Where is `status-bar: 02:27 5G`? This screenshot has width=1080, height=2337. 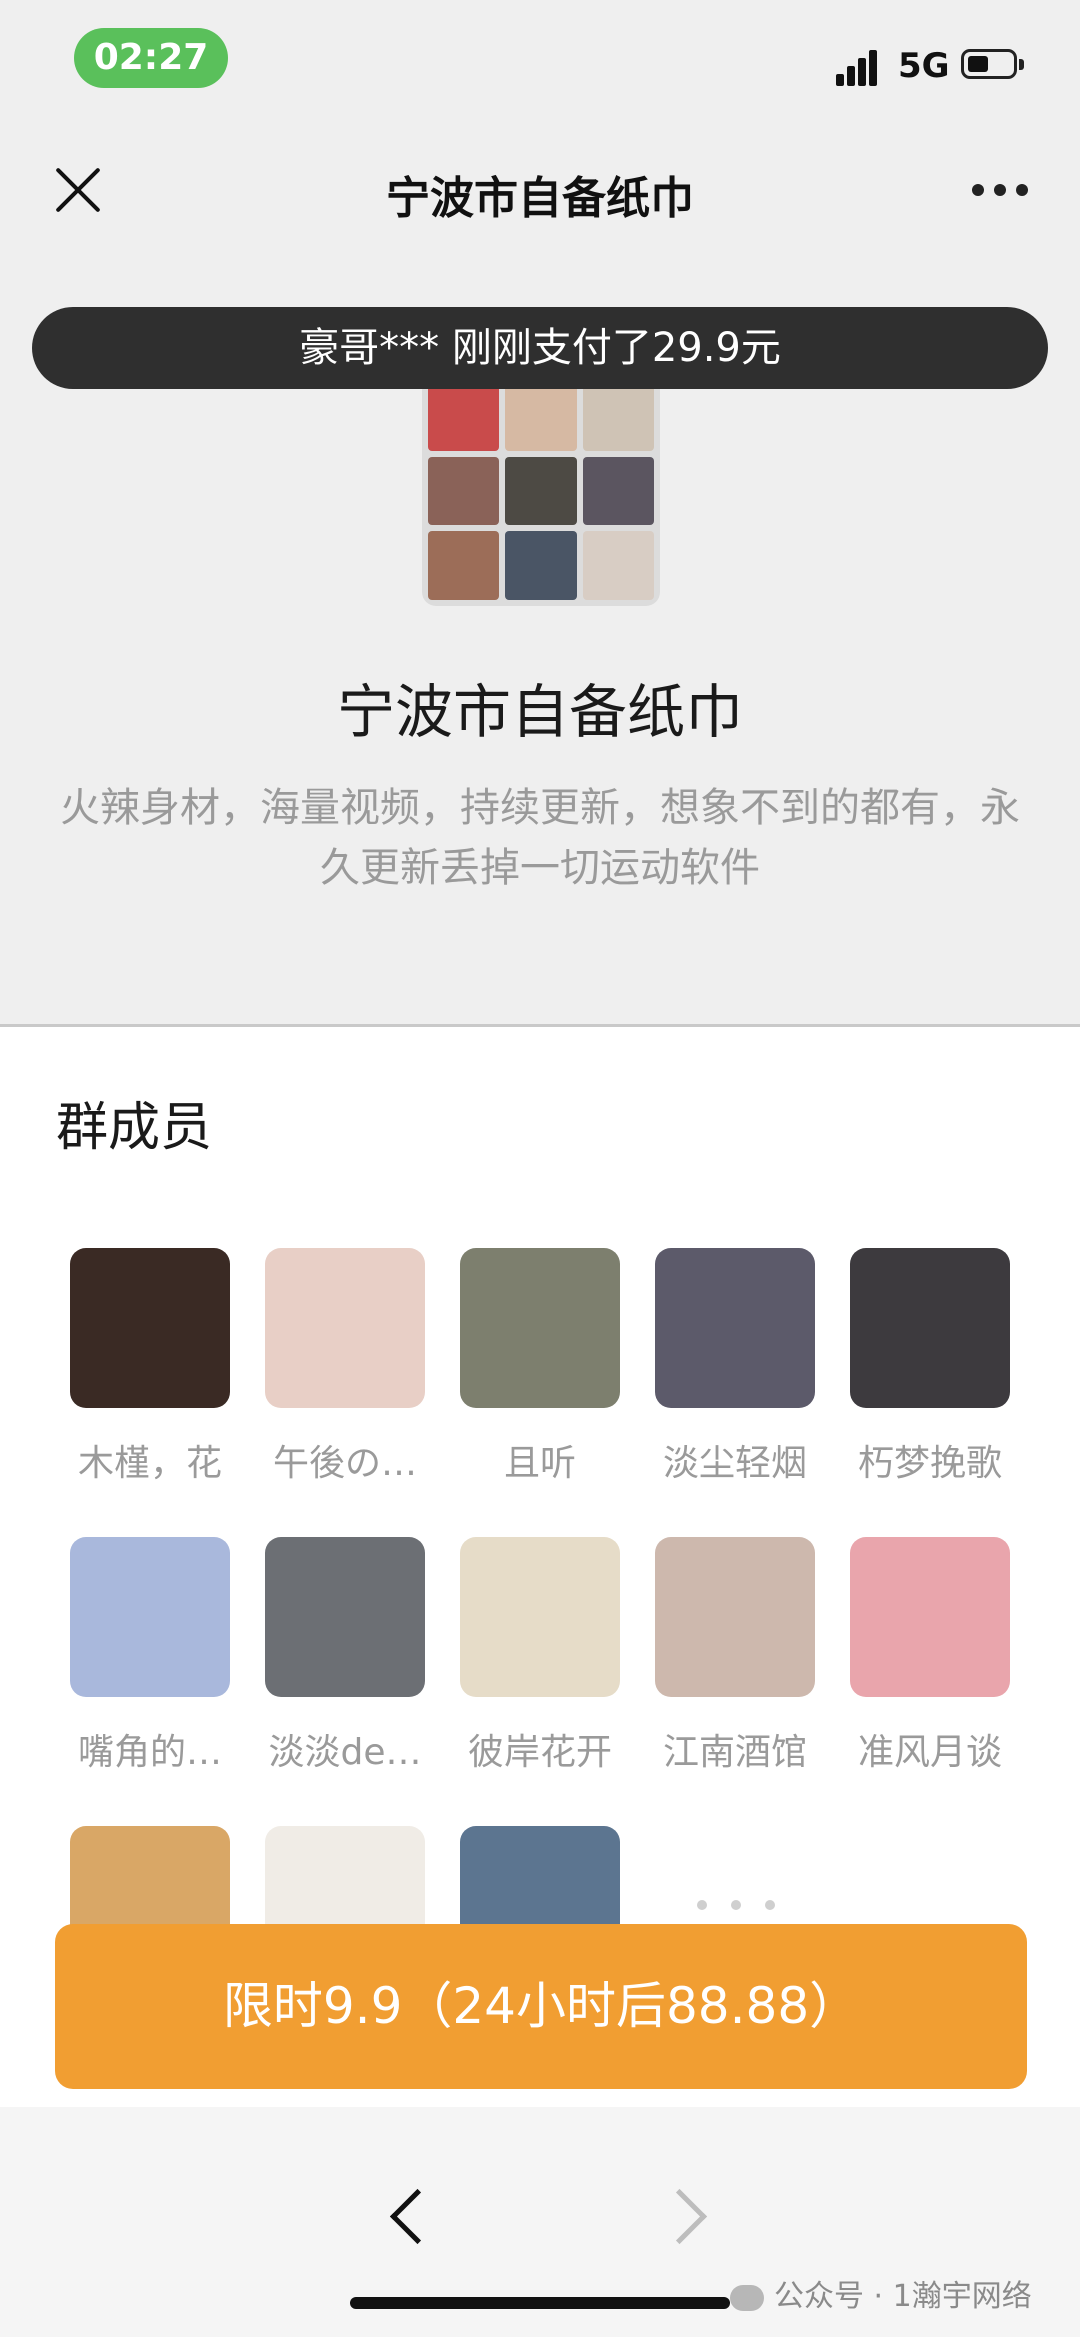 status-bar: 02:27 5G is located at coordinates (540, 60).